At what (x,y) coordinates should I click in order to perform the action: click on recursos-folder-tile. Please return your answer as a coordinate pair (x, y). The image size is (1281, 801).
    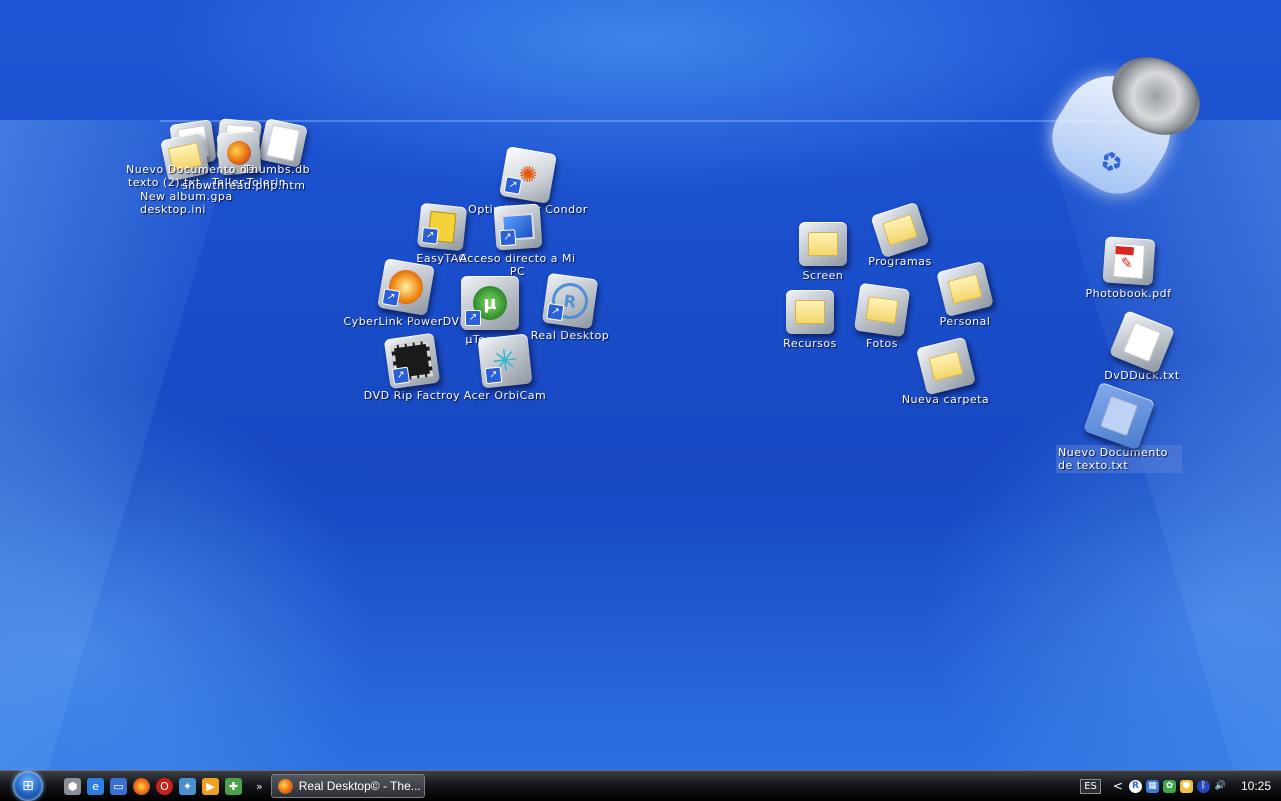
    Looking at the image, I should click on (810, 312).